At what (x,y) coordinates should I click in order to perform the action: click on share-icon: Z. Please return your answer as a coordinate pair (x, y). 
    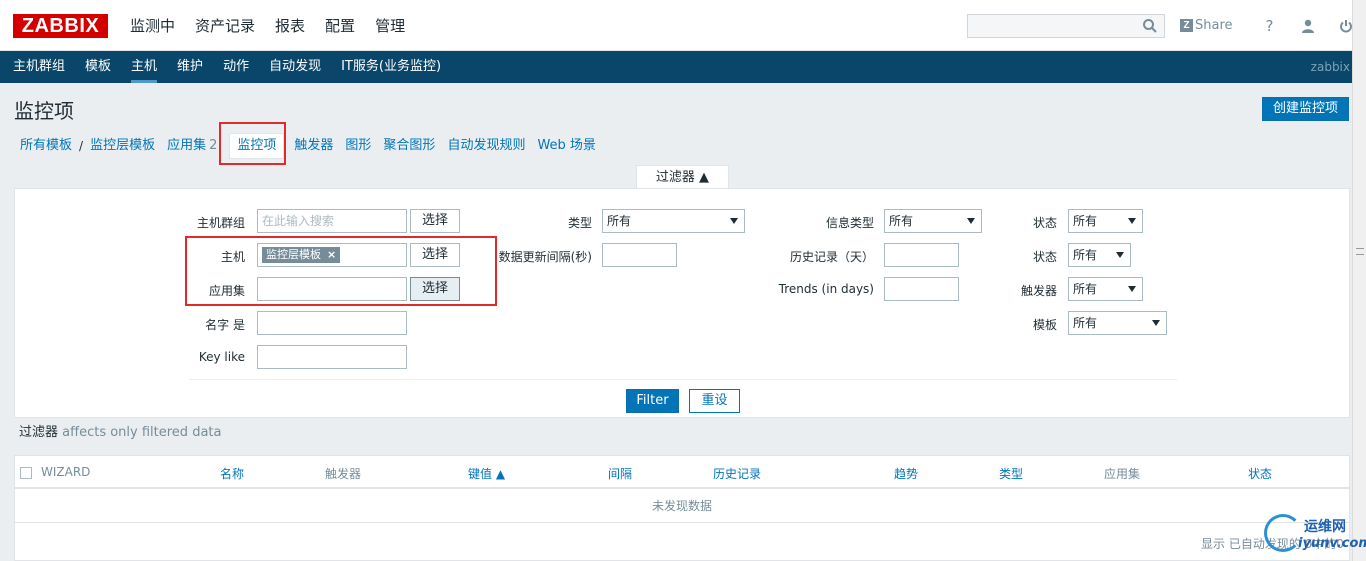
    Looking at the image, I should click on (1186, 25).